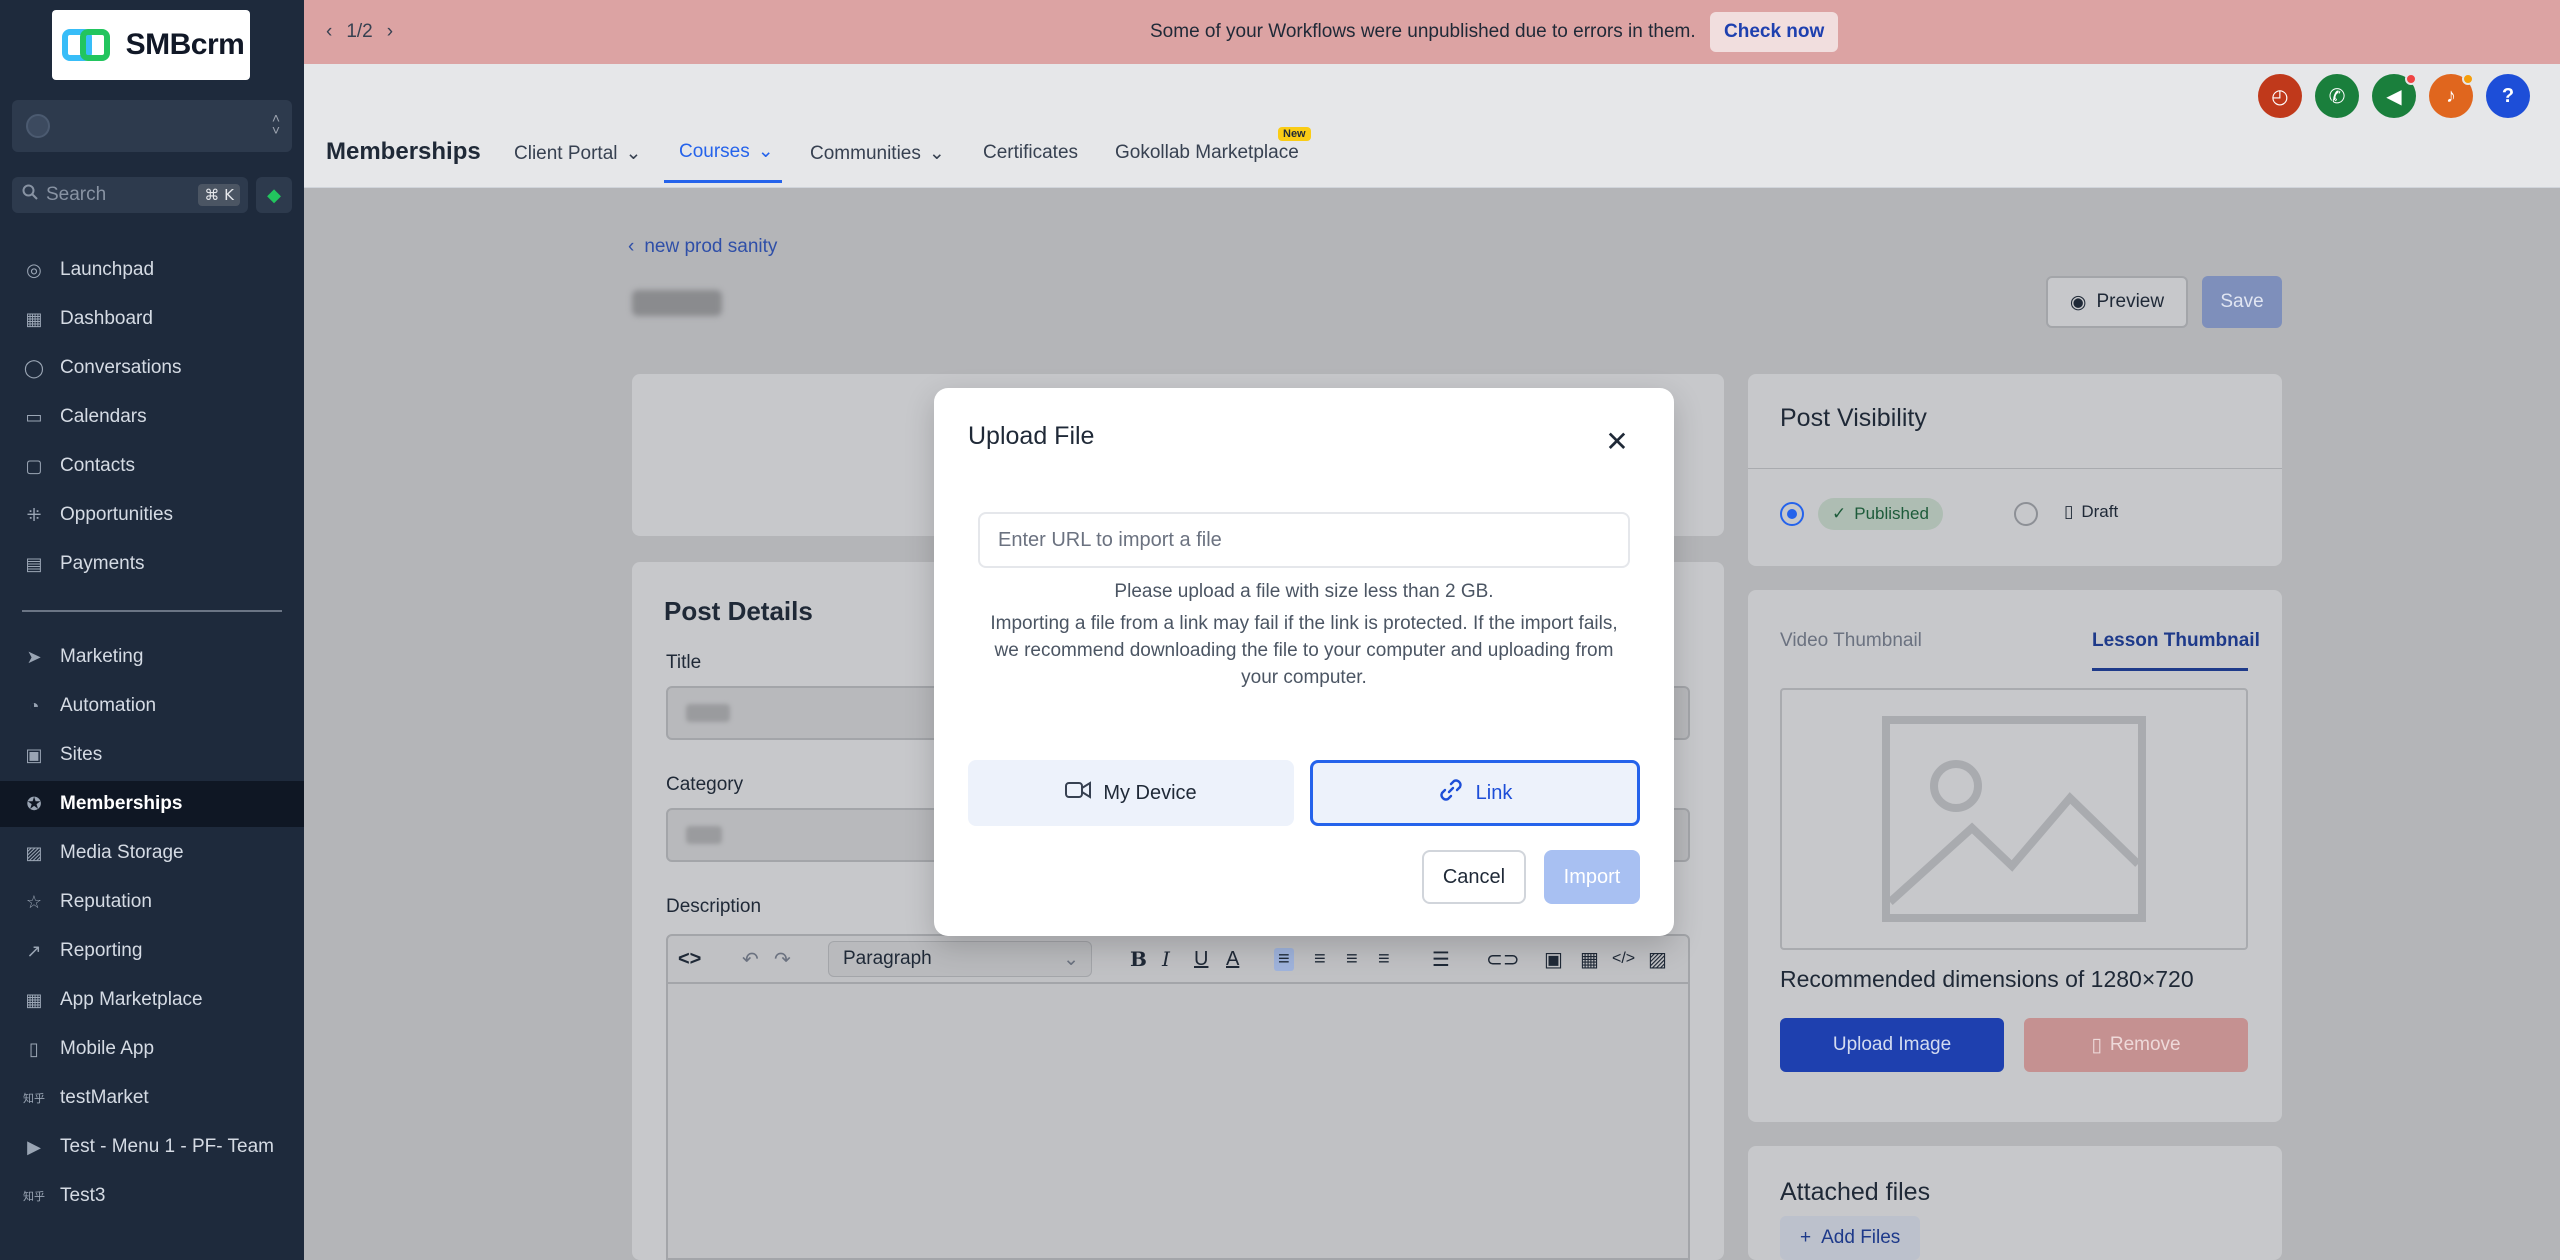 Image resolution: width=2560 pixels, height=1260 pixels. Describe the element at coordinates (152, 270) in the screenshot. I see `sidebar-item-launchpad: ◎ Launchpad` at that location.